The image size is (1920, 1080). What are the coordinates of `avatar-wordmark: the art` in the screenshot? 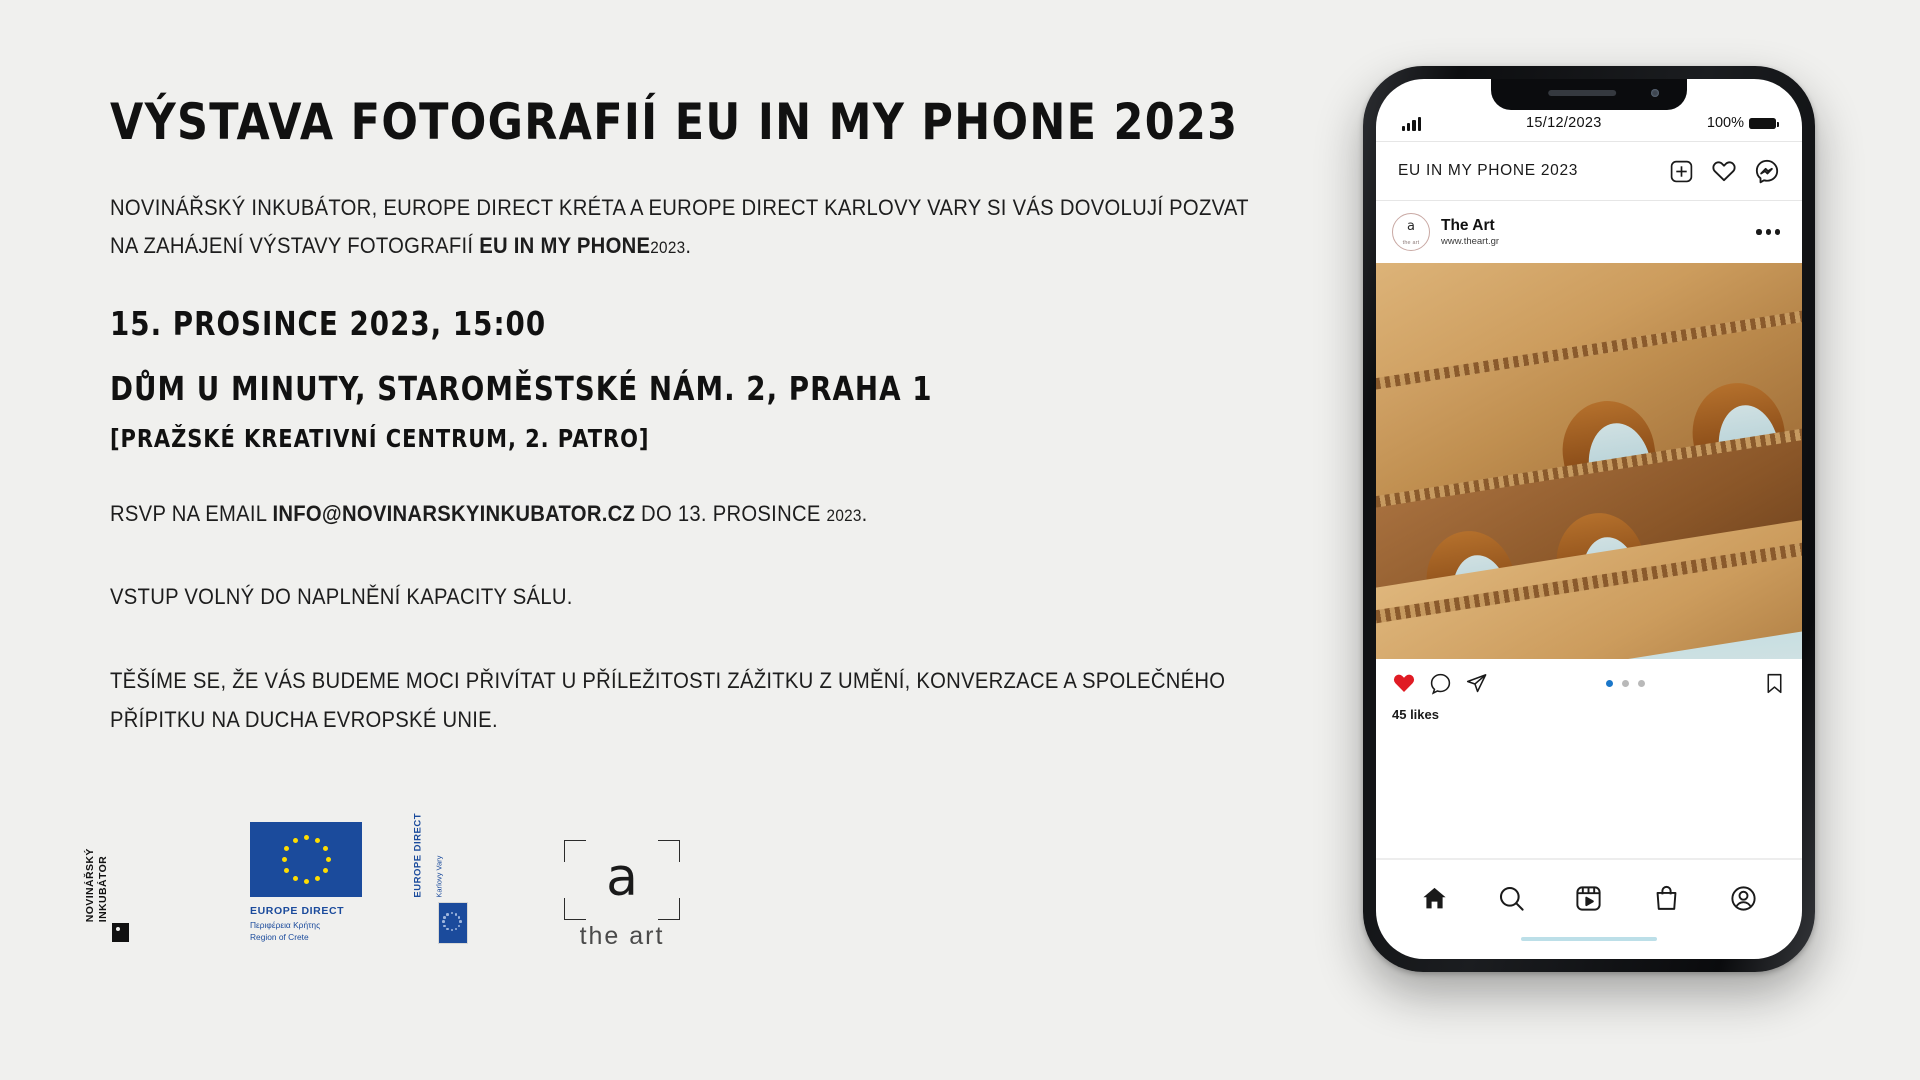 It's located at (1411, 243).